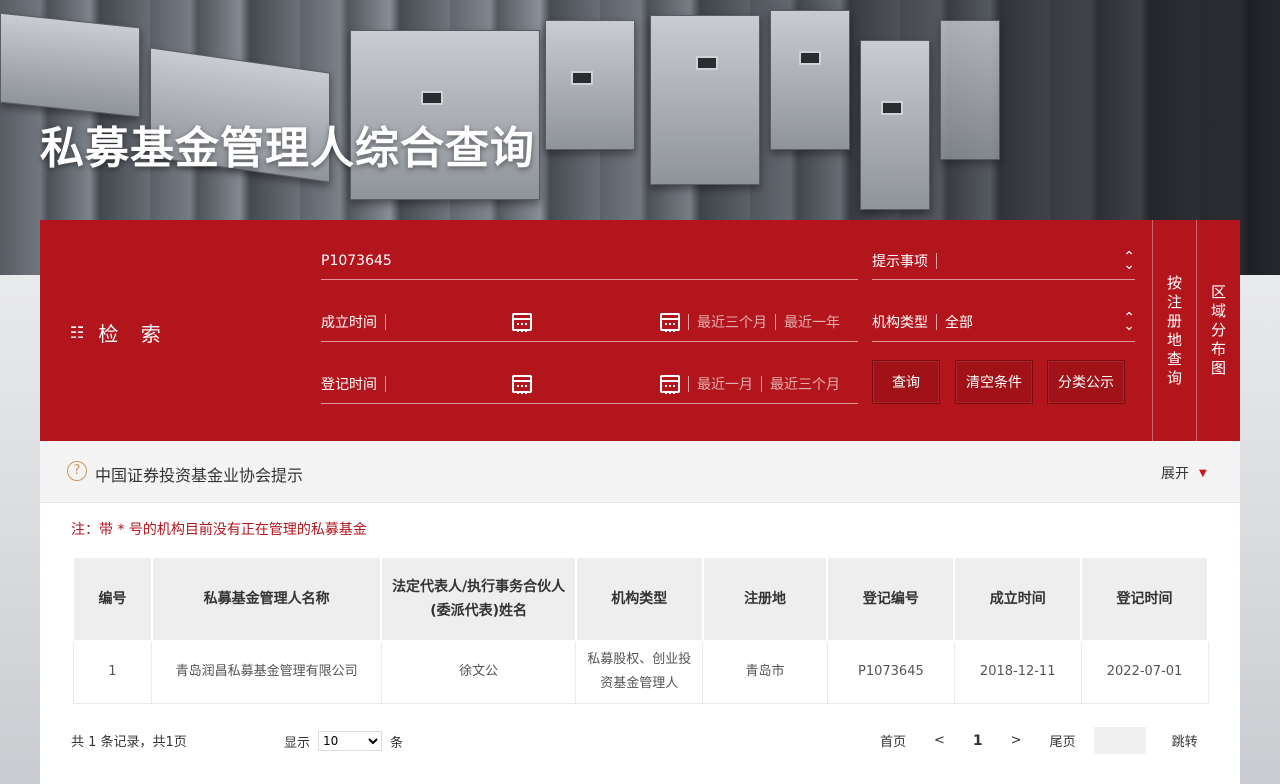  Describe the element at coordinates (1003, 261) in the screenshot. I see `hint-select: 提示事项 ⌃ ⌄` at that location.